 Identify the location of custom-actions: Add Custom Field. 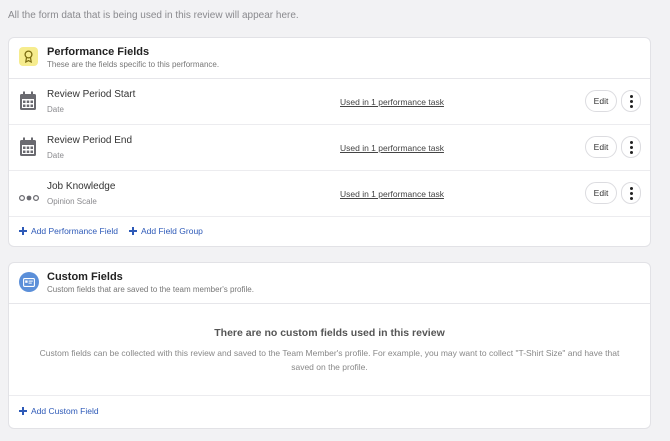
(329, 411).